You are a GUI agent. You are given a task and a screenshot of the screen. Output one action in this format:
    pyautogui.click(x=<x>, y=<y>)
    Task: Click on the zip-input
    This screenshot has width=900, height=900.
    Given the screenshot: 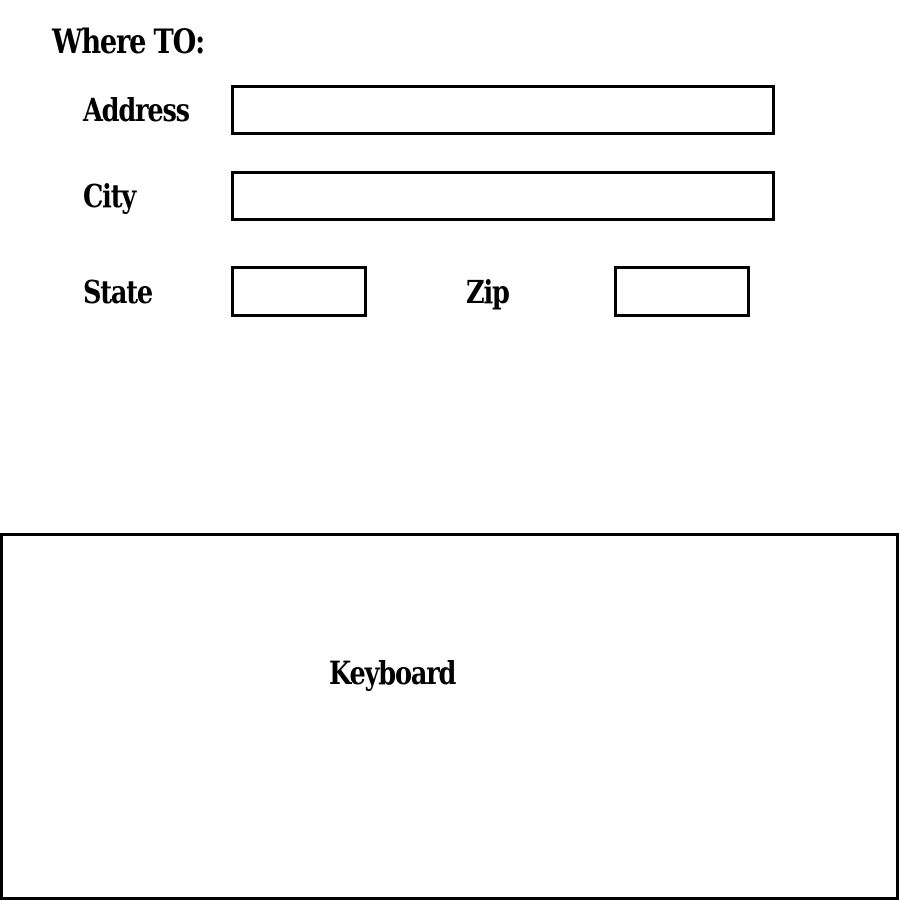 What is the action you would take?
    pyautogui.click(x=682, y=291)
    